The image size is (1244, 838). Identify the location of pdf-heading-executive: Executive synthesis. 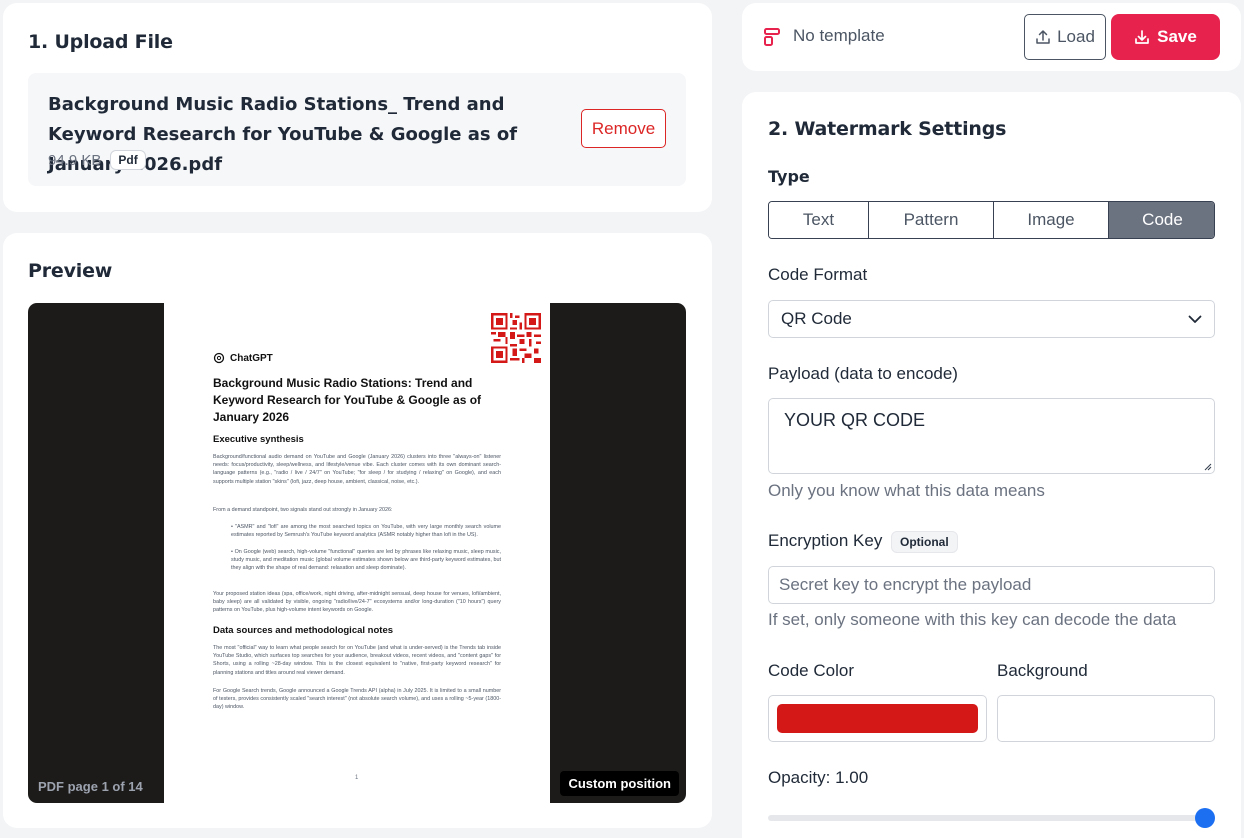
(258, 439).